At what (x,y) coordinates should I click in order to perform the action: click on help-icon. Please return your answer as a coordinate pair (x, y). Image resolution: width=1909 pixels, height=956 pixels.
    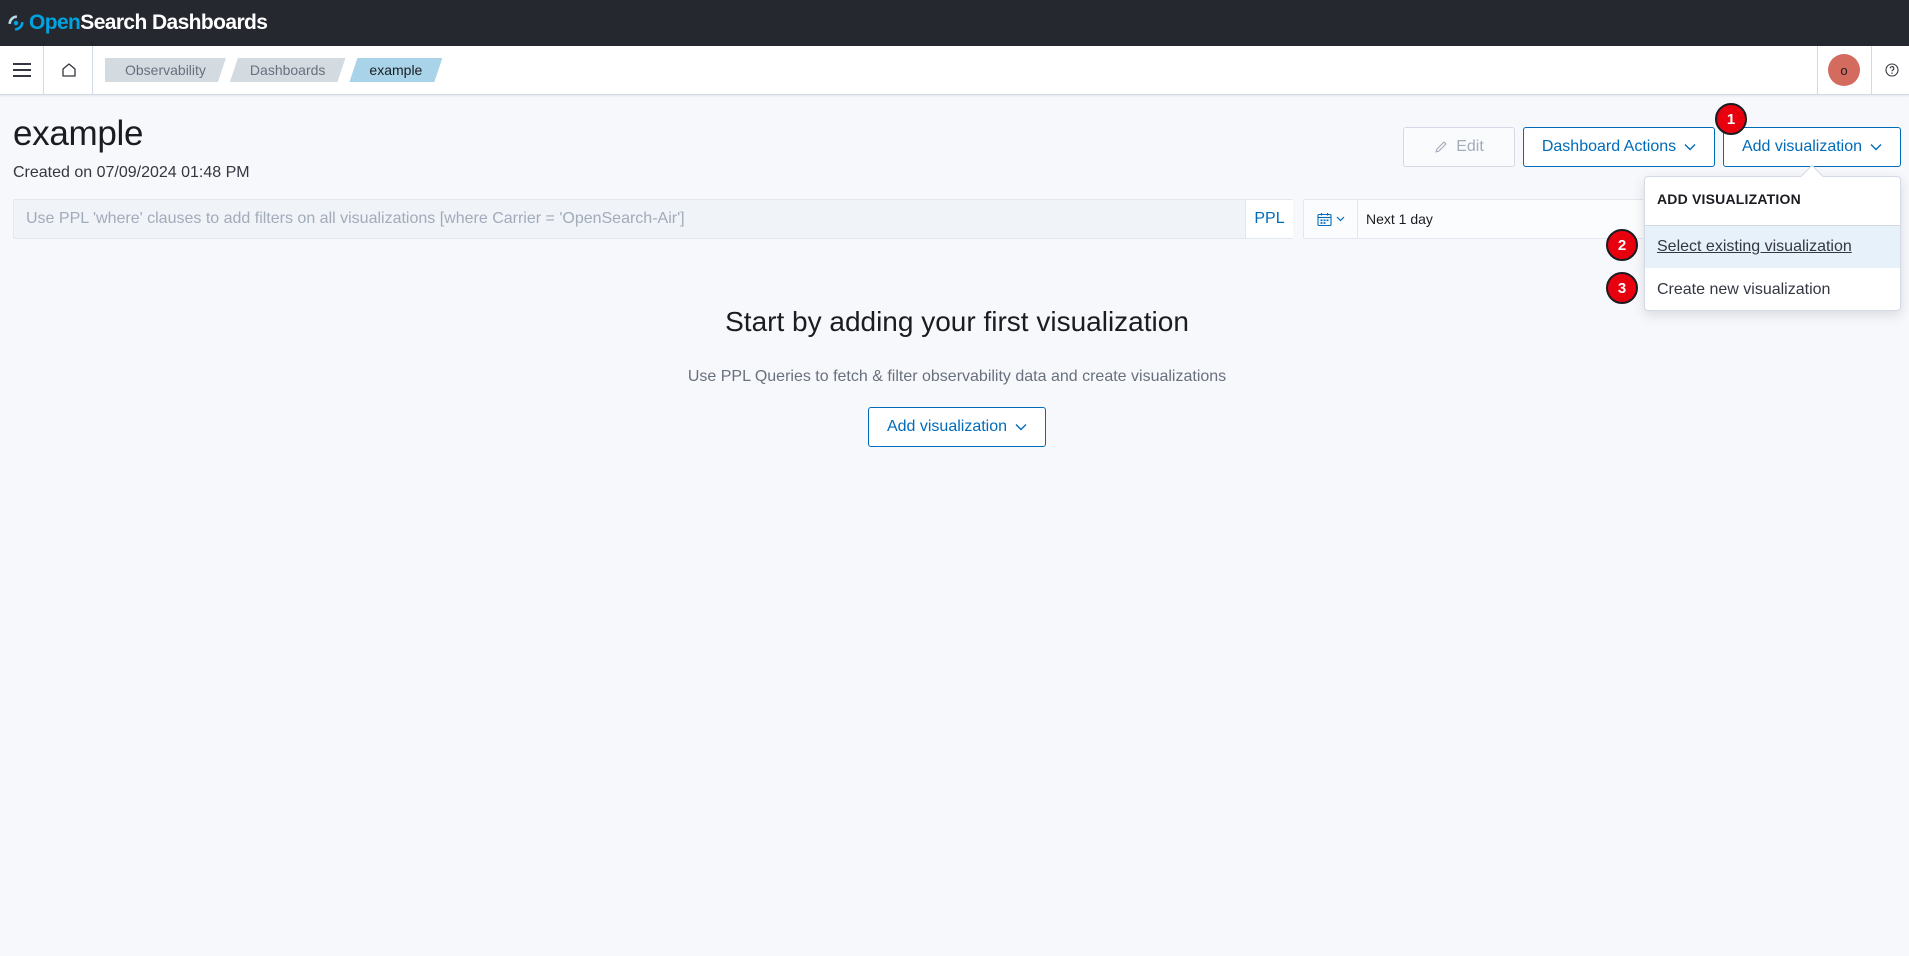
    Looking at the image, I should click on (1892, 70).